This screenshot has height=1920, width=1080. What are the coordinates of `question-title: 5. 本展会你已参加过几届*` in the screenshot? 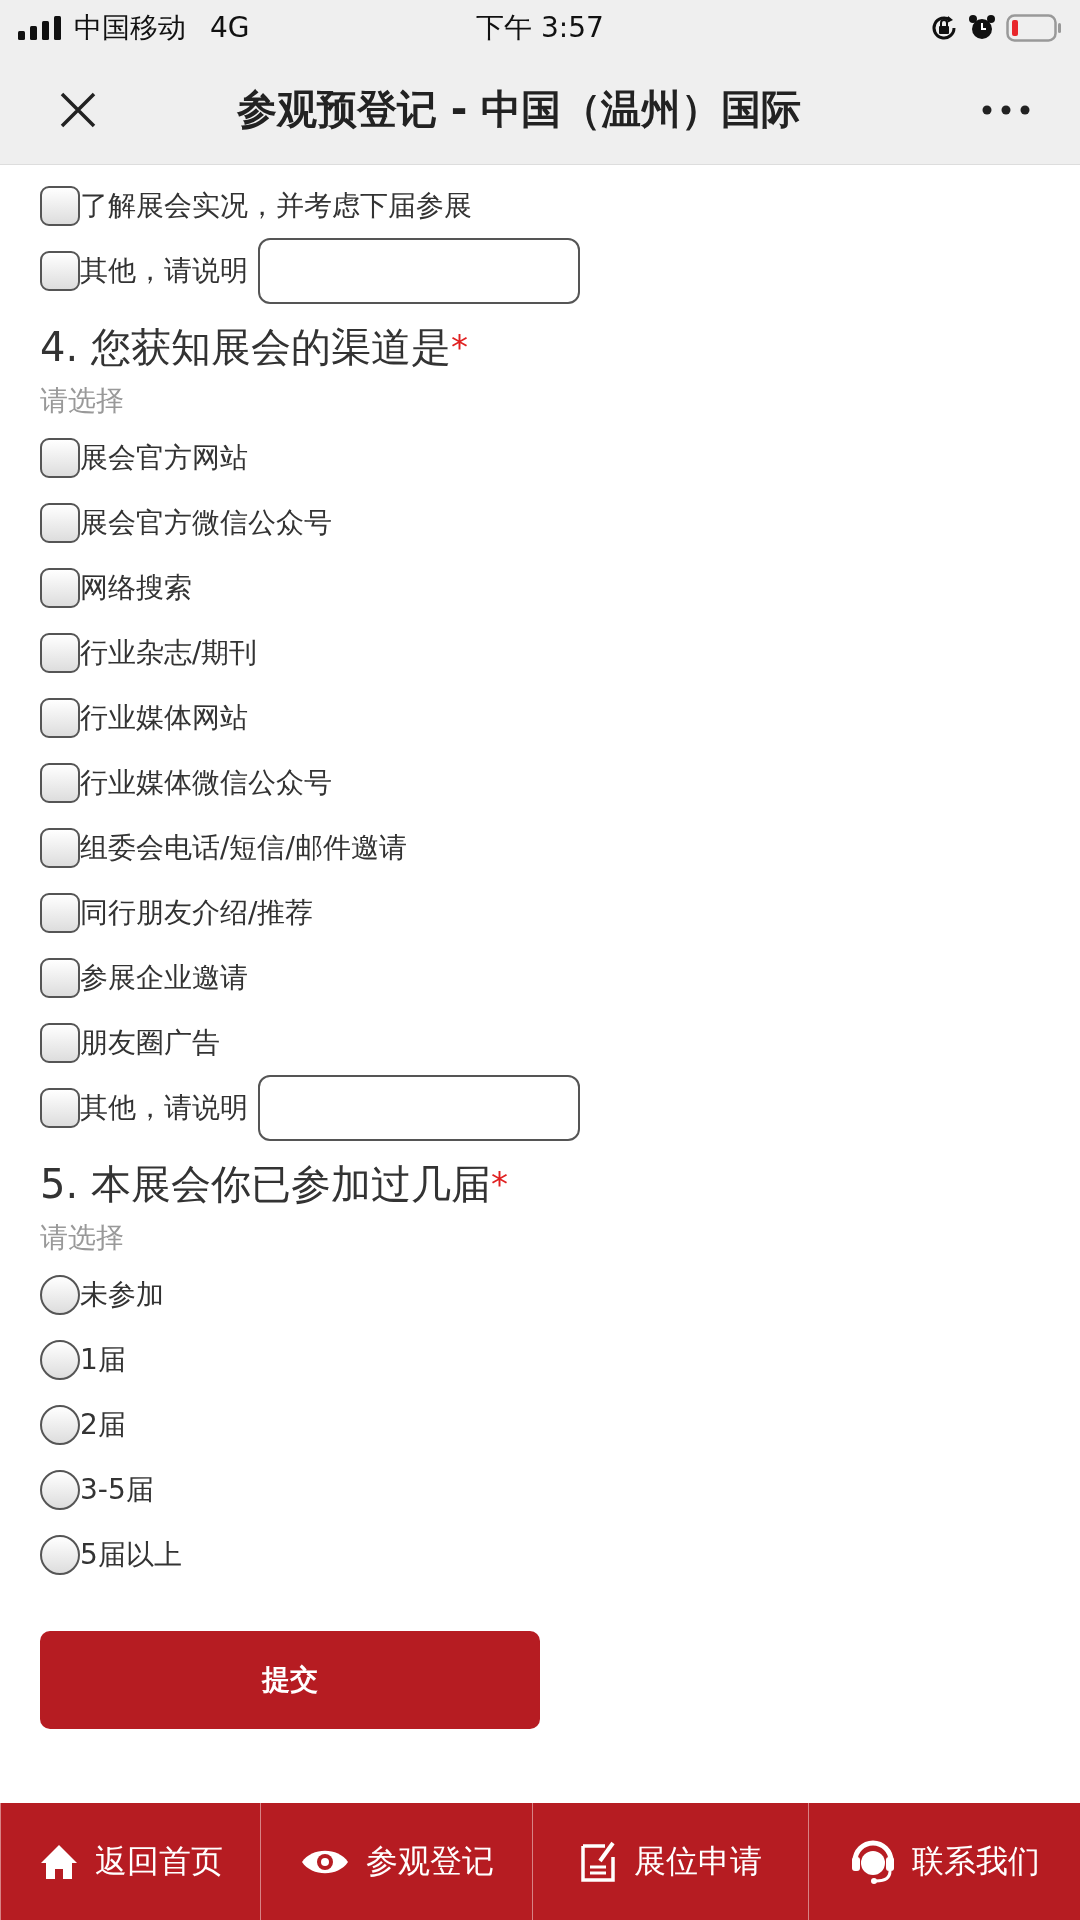 It's located at (274, 1184).